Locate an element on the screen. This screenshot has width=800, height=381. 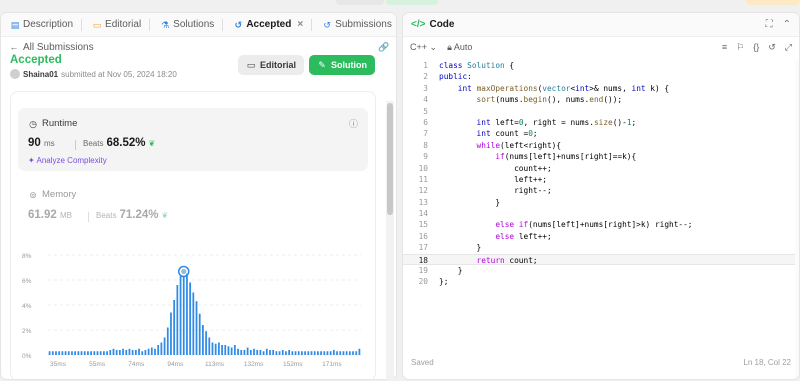
code-line: 6 int left=0, right = nums.size()-1; is located at coordinates (601, 122).